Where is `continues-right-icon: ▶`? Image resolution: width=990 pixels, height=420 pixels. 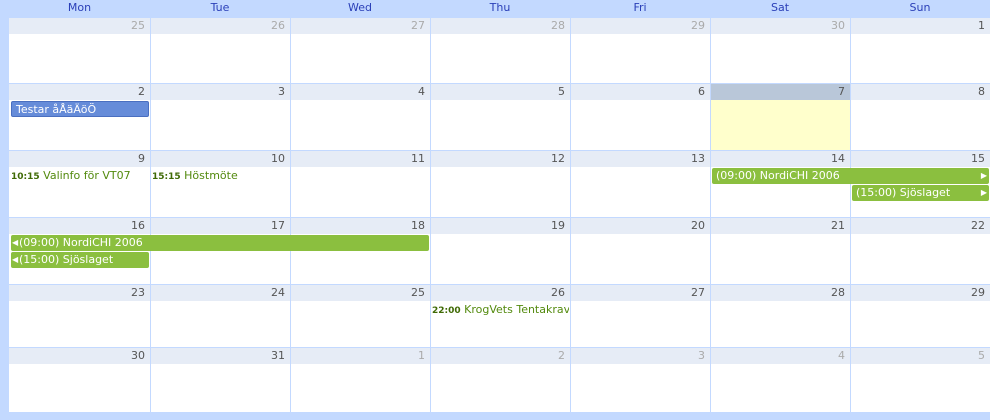
continues-right-icon: ▶ is located at coordinates (983, 175).